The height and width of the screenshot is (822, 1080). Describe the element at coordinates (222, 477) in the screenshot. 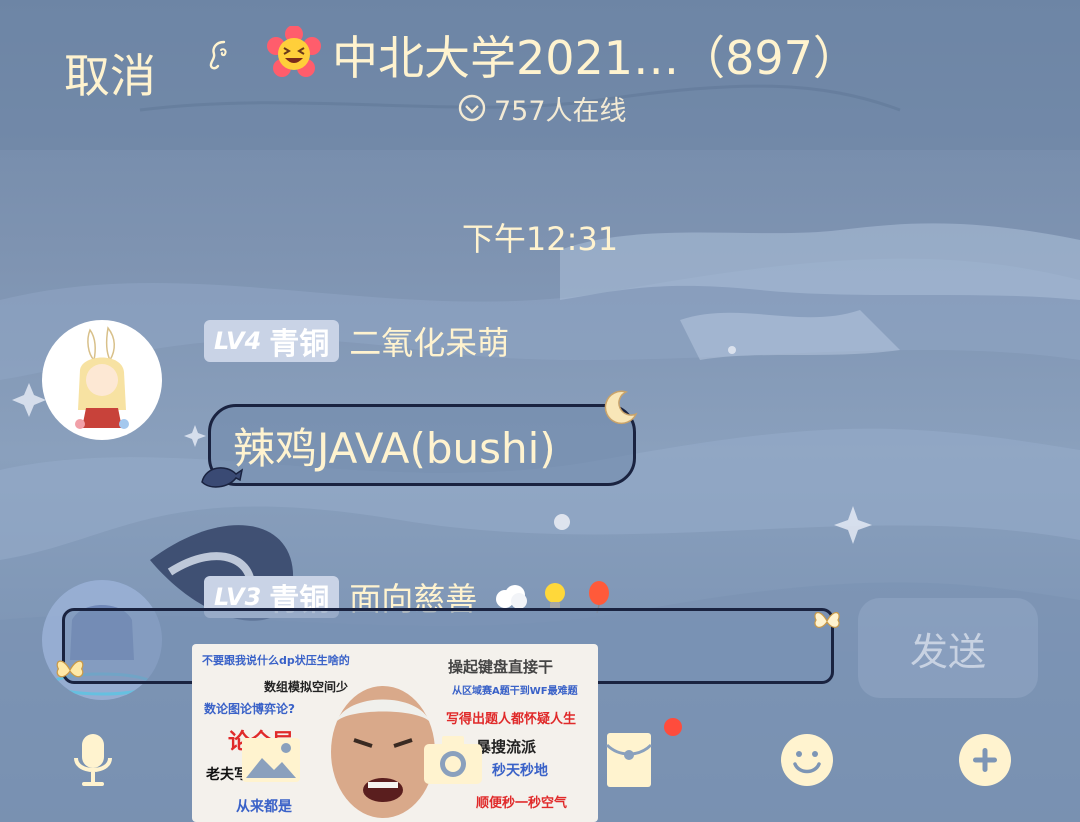

I see `whale-icon` at that location.